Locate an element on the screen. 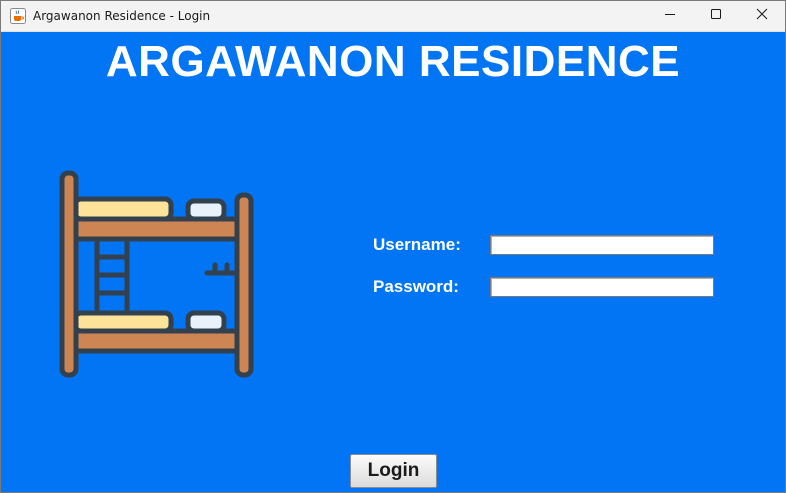 The width and height of the screenshot is (786, 493). minimize-icon is located at coordinates (670, 16).